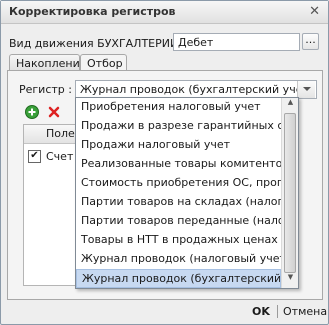  What do you see at coordinates (45, 89) in the screenshot?
I see `register-label: Регистр :` at bounding box center [45, 89].